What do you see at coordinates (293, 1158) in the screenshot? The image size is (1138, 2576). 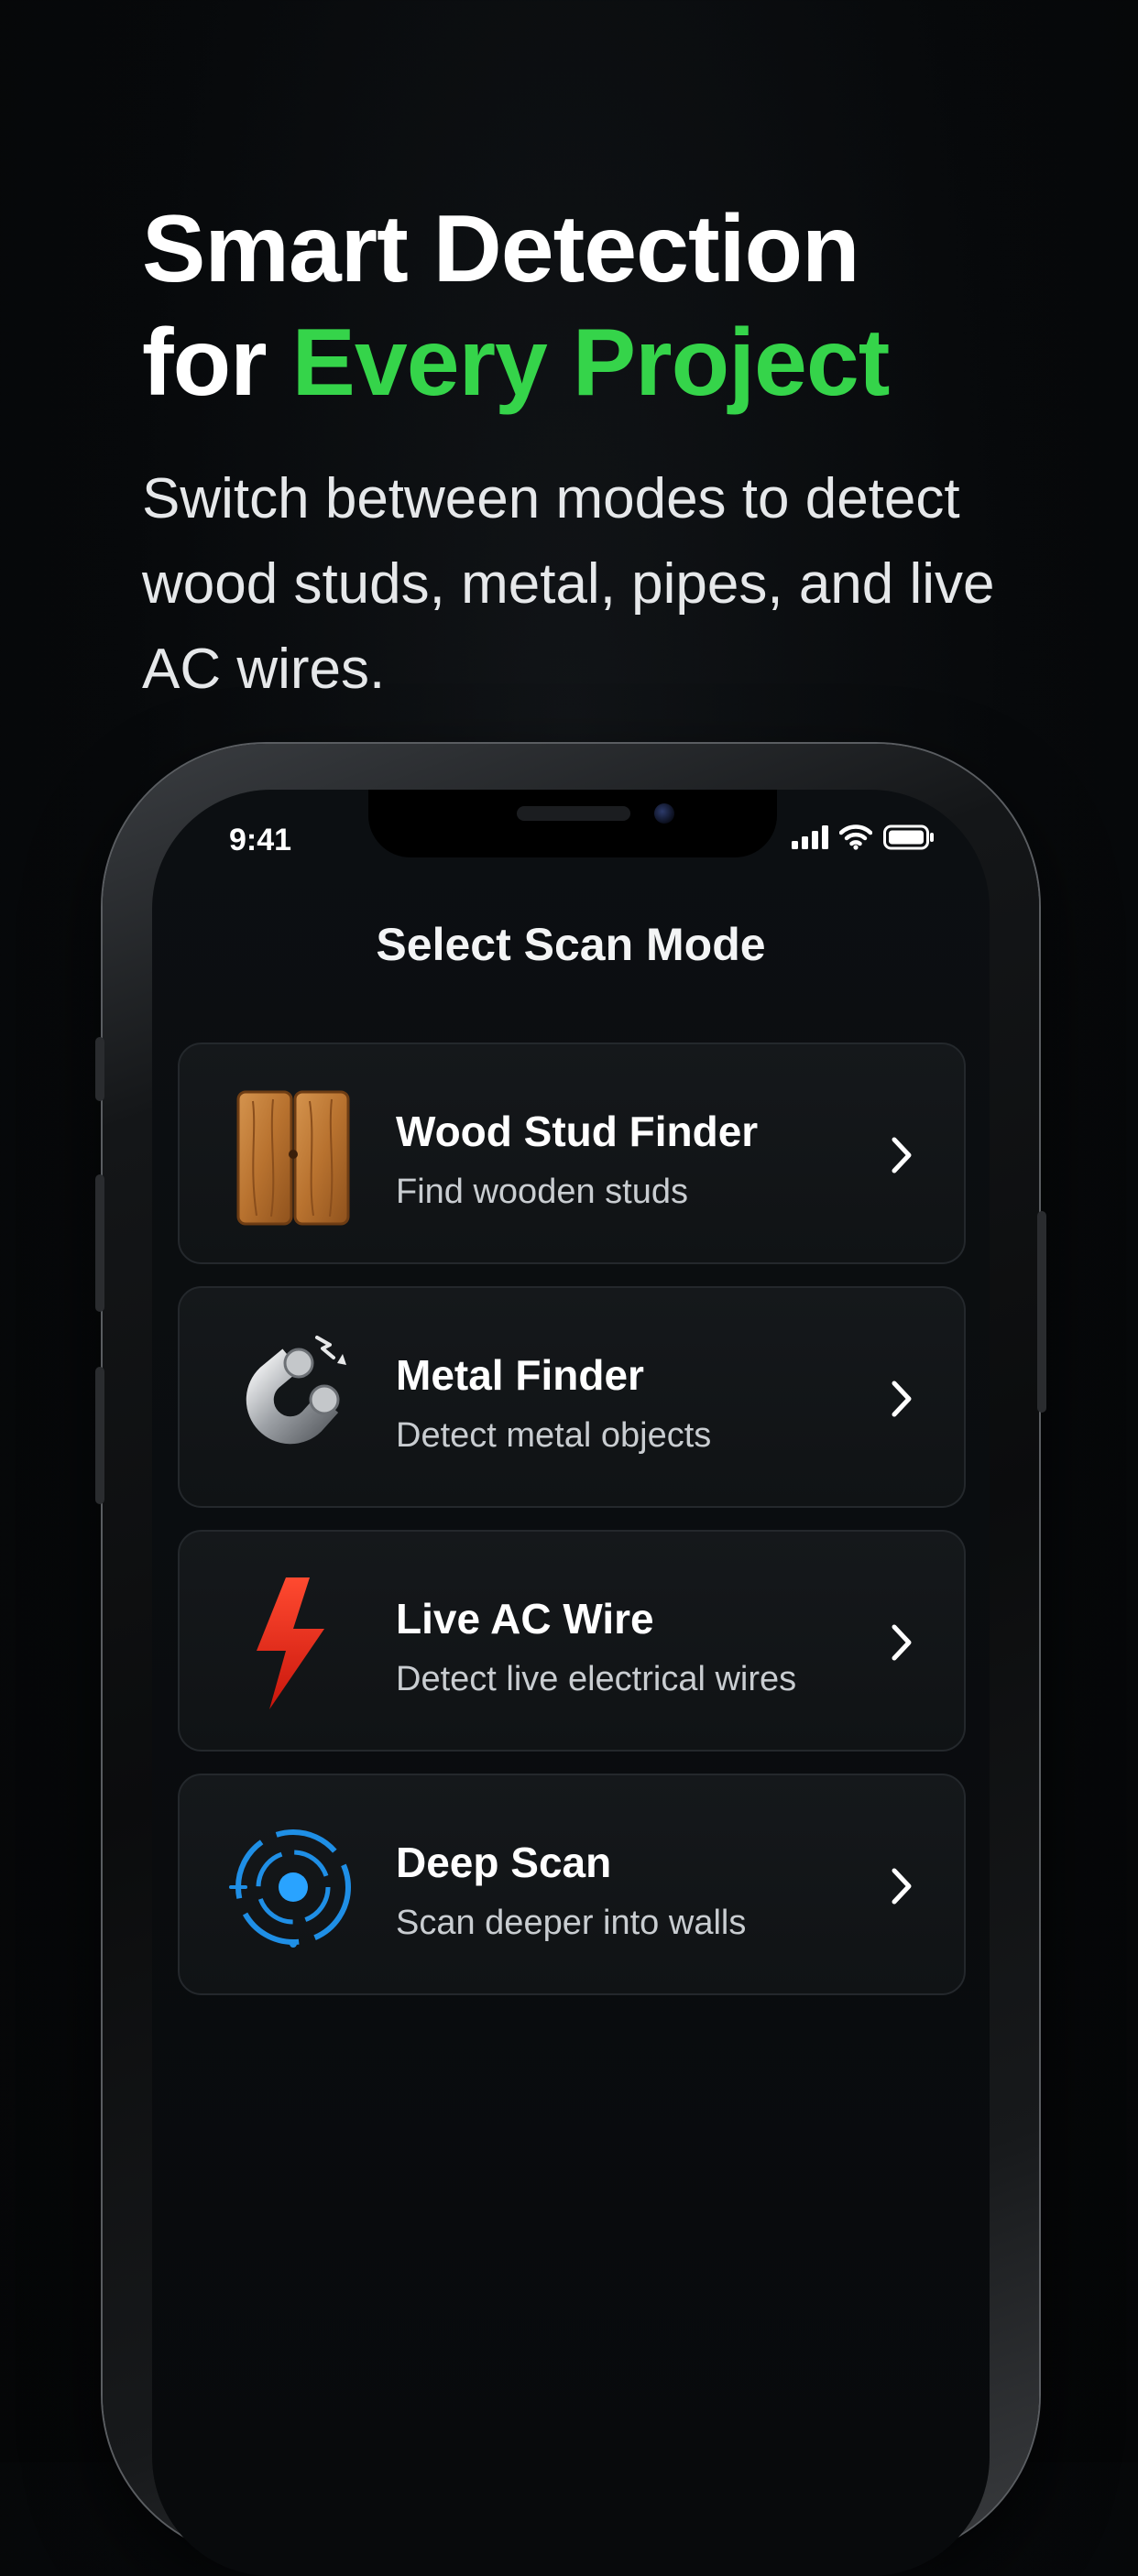 I see `wood-plank-icon` at bounding box center [293, 1158].